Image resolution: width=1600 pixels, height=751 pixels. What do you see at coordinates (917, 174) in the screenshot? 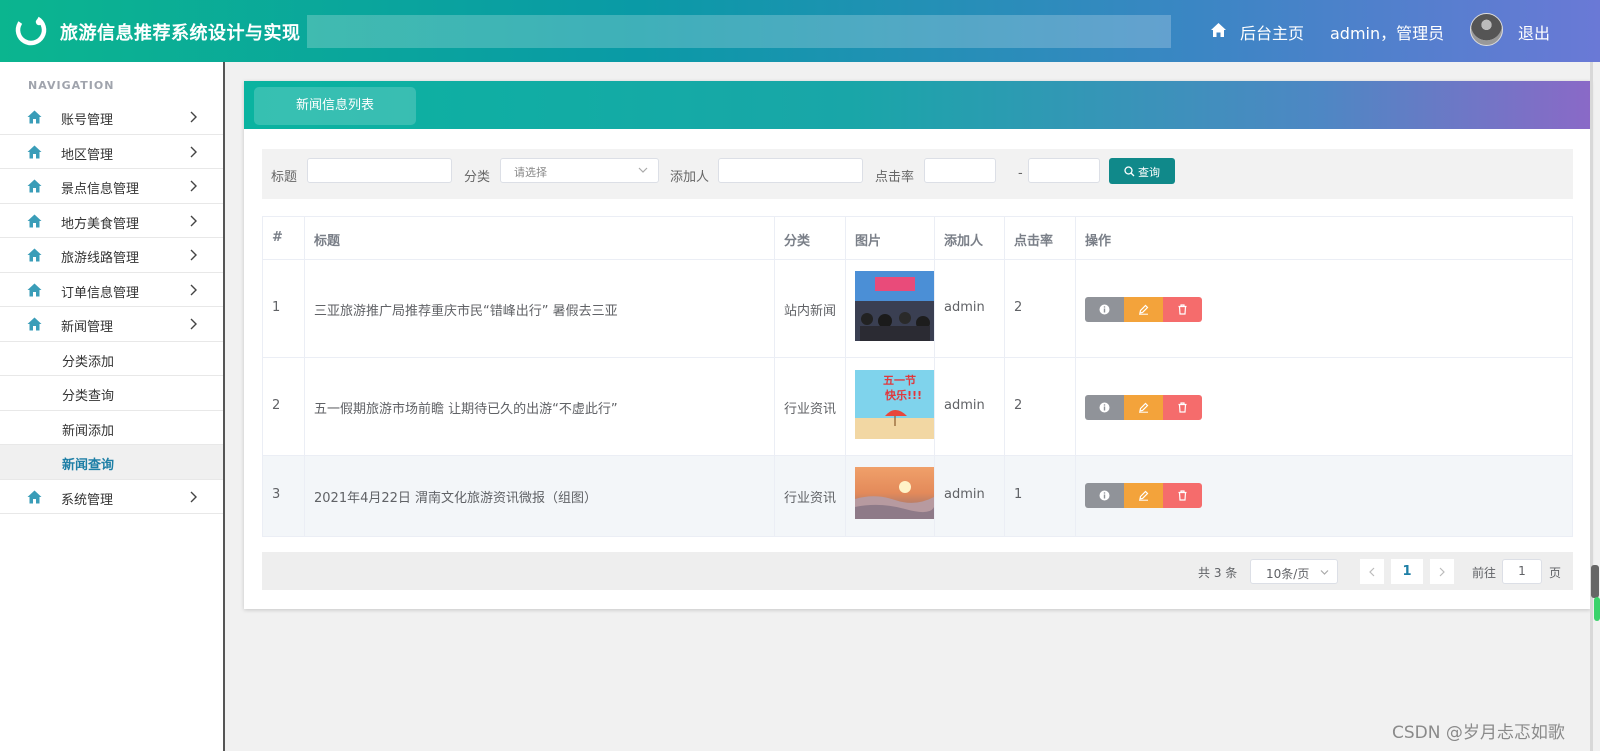
I see `filter-bar: 标题 分类 请选择 添加人 点击率 - 查询` at bounding box center [917, 174].